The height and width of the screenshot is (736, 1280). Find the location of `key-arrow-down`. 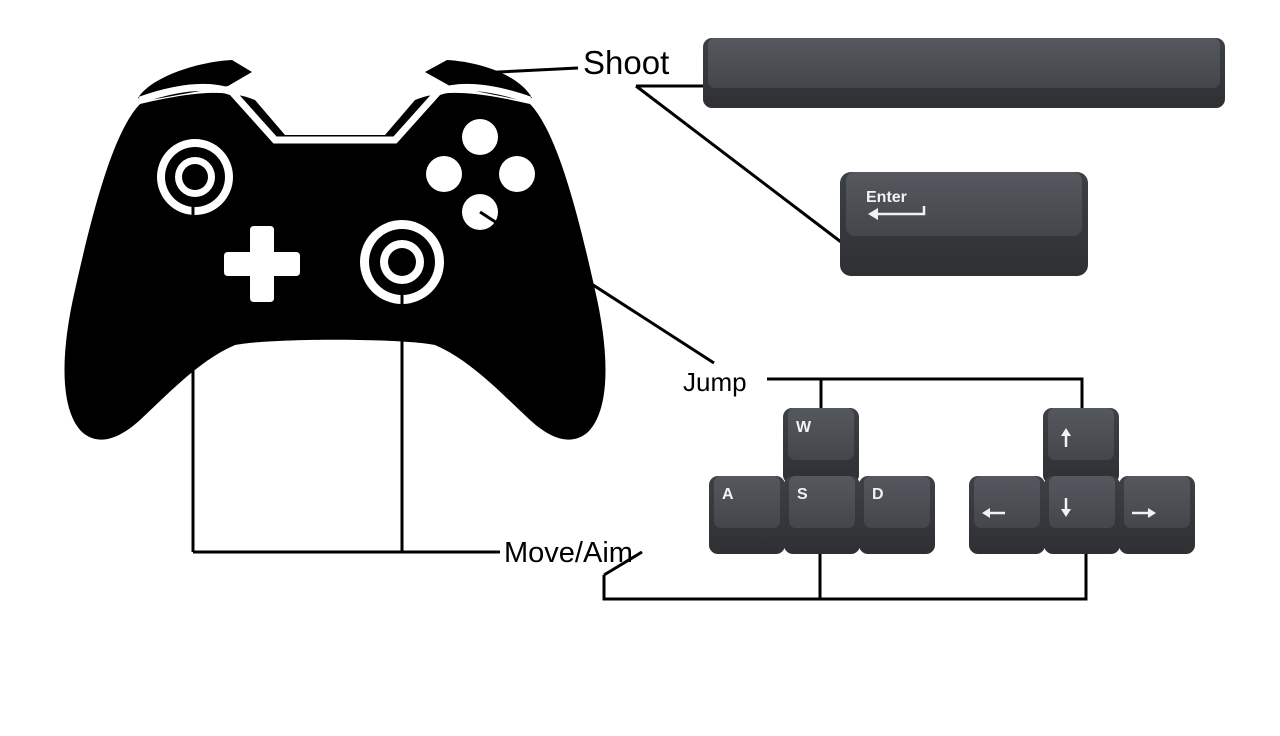

key-arrow-down is located at coordinates (1082, 515).